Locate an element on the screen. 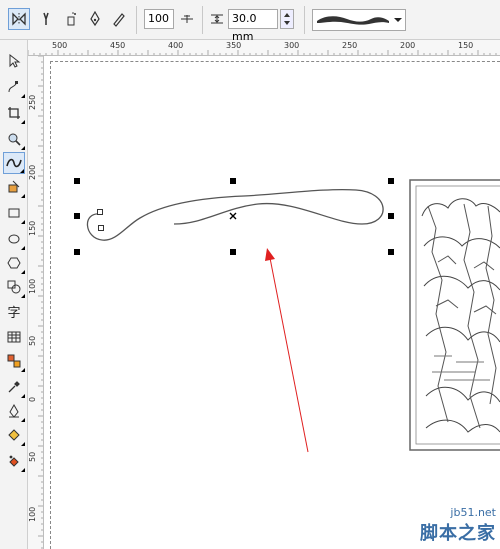  mirror-horizontal-icon is located at coordinates (19, 19).